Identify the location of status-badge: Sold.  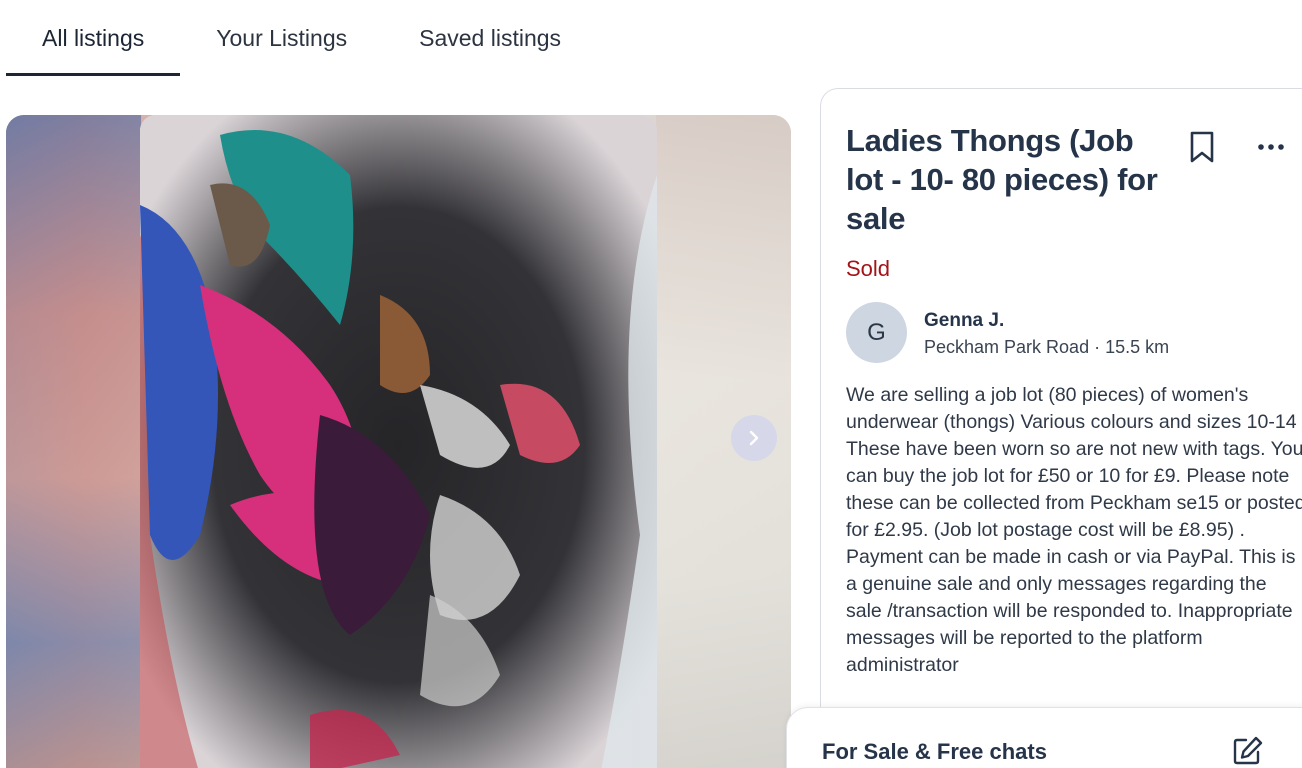
(868, 268).